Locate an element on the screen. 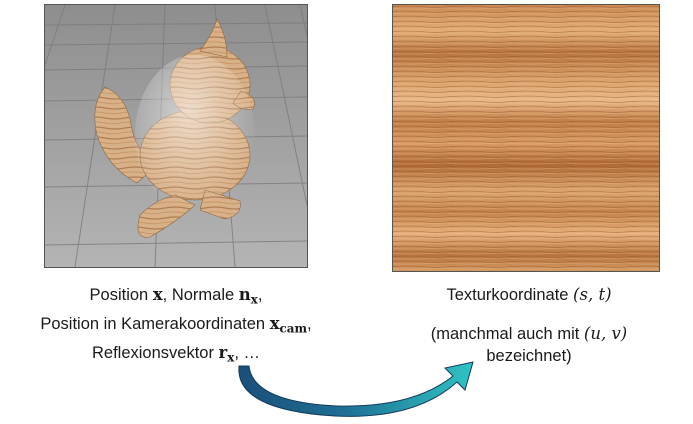 The image size is (693, 424). caption-texture-coordinate: Texturkoordinate (s, t) is located at coordinates (529, 294).